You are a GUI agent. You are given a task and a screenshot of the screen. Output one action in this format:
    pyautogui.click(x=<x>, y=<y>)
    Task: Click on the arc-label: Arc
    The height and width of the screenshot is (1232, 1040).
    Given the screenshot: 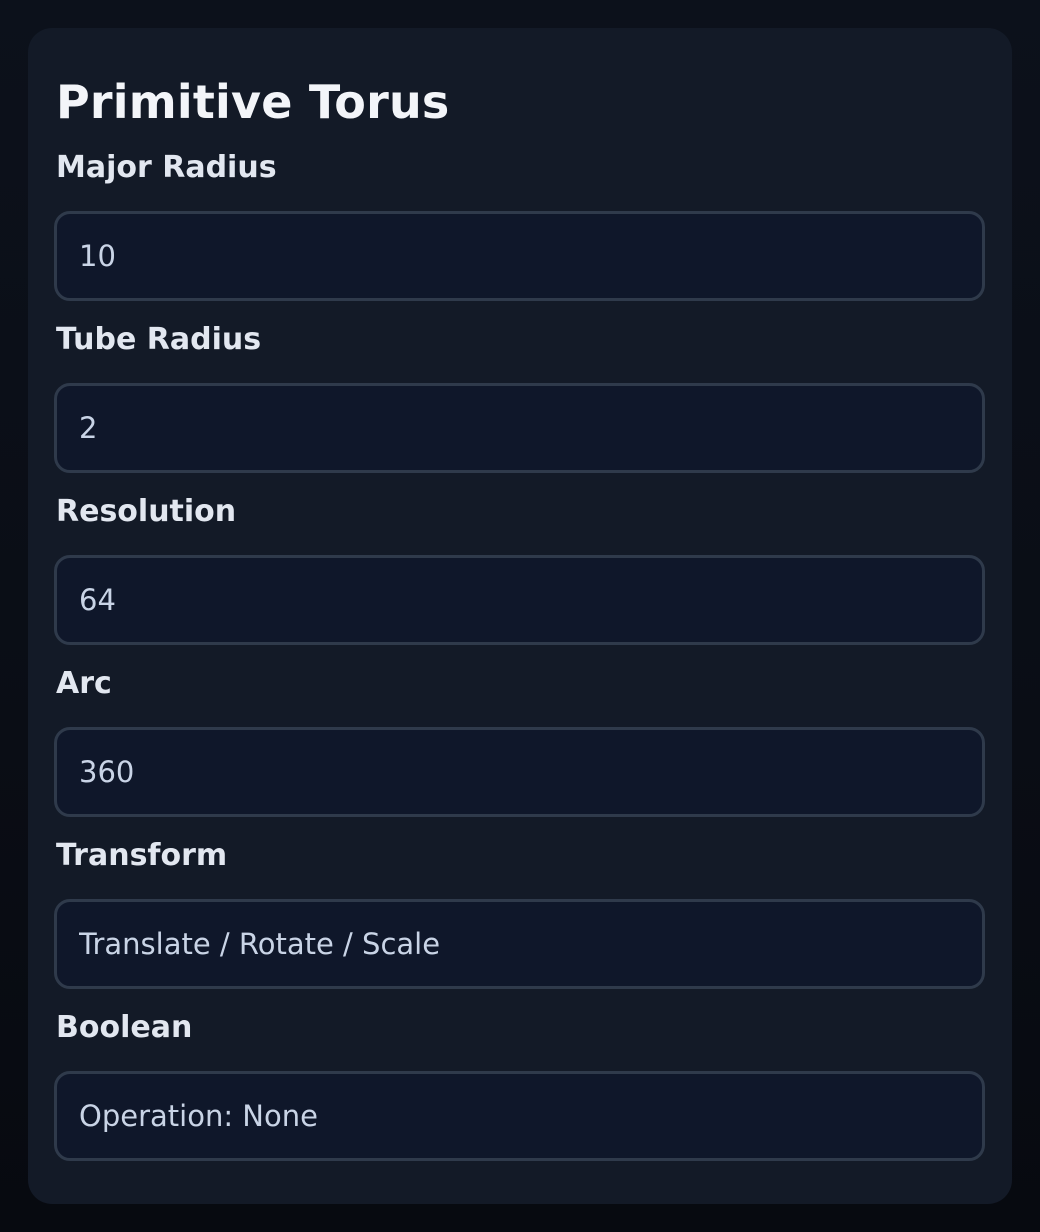 What is the action you would take?
    pyautogui.click(x=84, y=683)
    